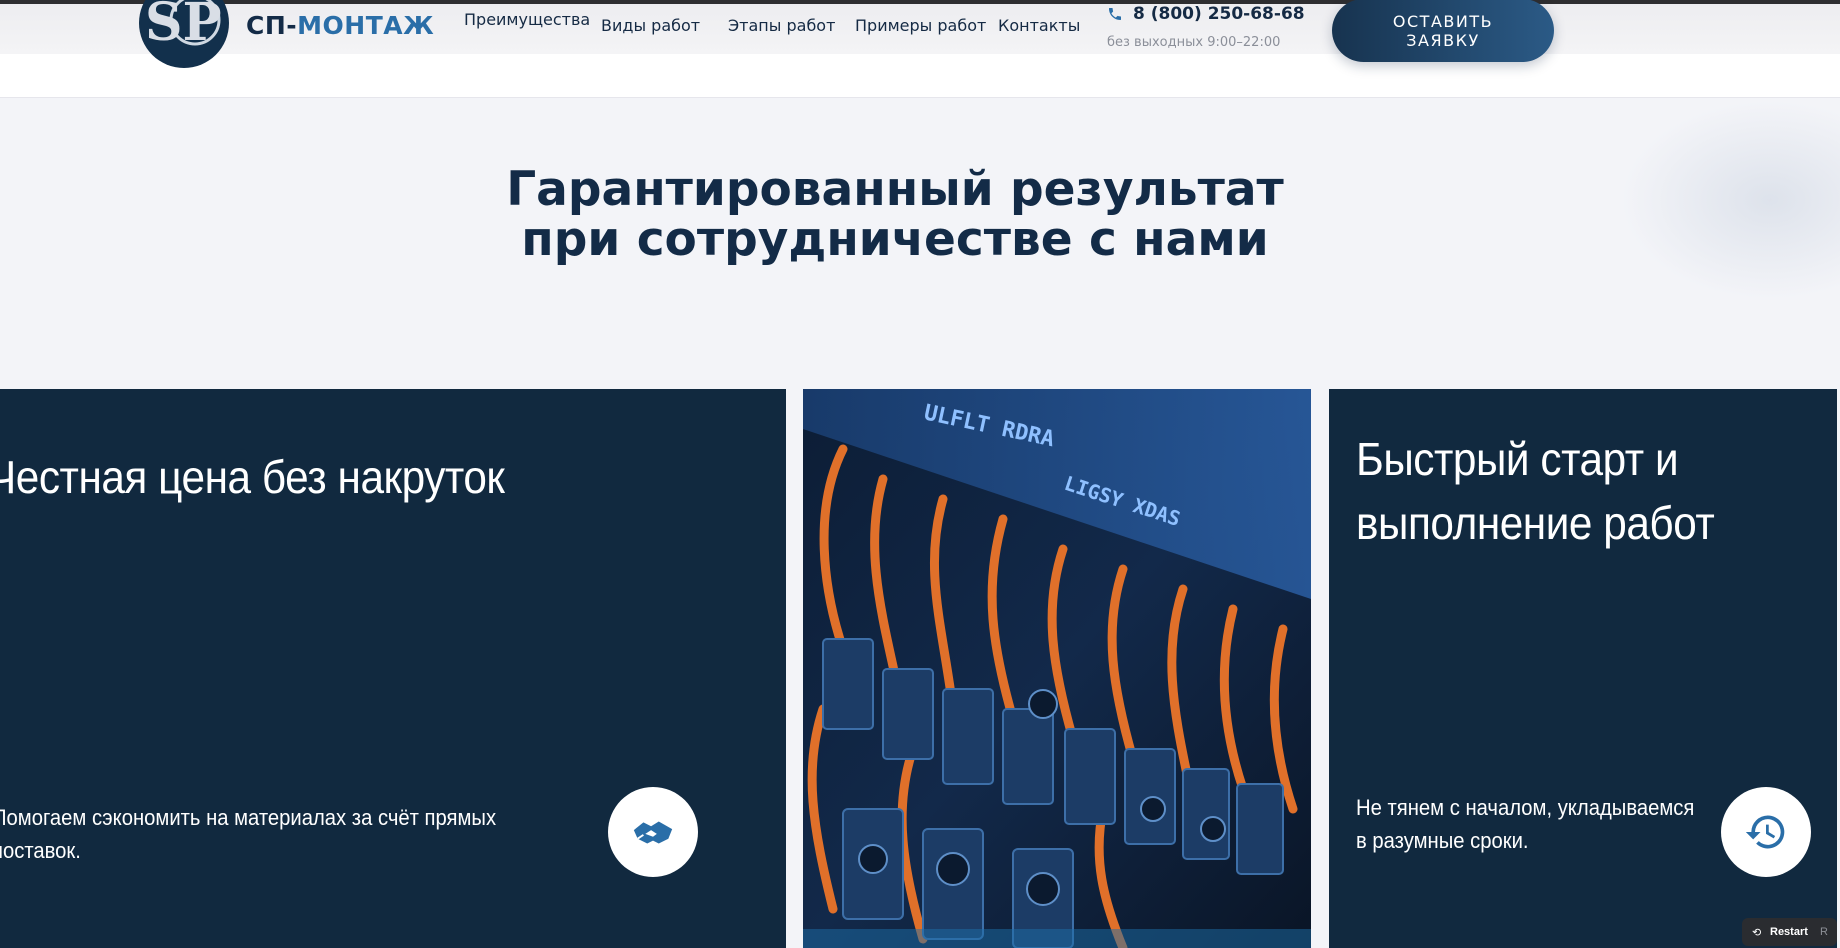 This screenshot has width=1840, height=948. Describe the element at coordinates (920, 25) in the screenshot. I see `nav-work-examples: Примеры работ` at that location.